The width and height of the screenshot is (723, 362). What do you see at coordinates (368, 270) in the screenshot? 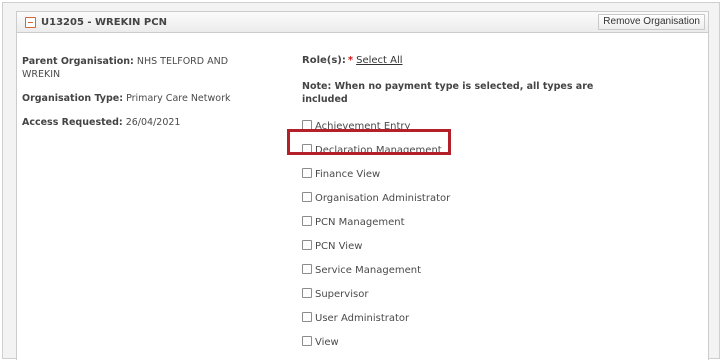
I see `role-label: Service Management` at bounding box center [368, 270].